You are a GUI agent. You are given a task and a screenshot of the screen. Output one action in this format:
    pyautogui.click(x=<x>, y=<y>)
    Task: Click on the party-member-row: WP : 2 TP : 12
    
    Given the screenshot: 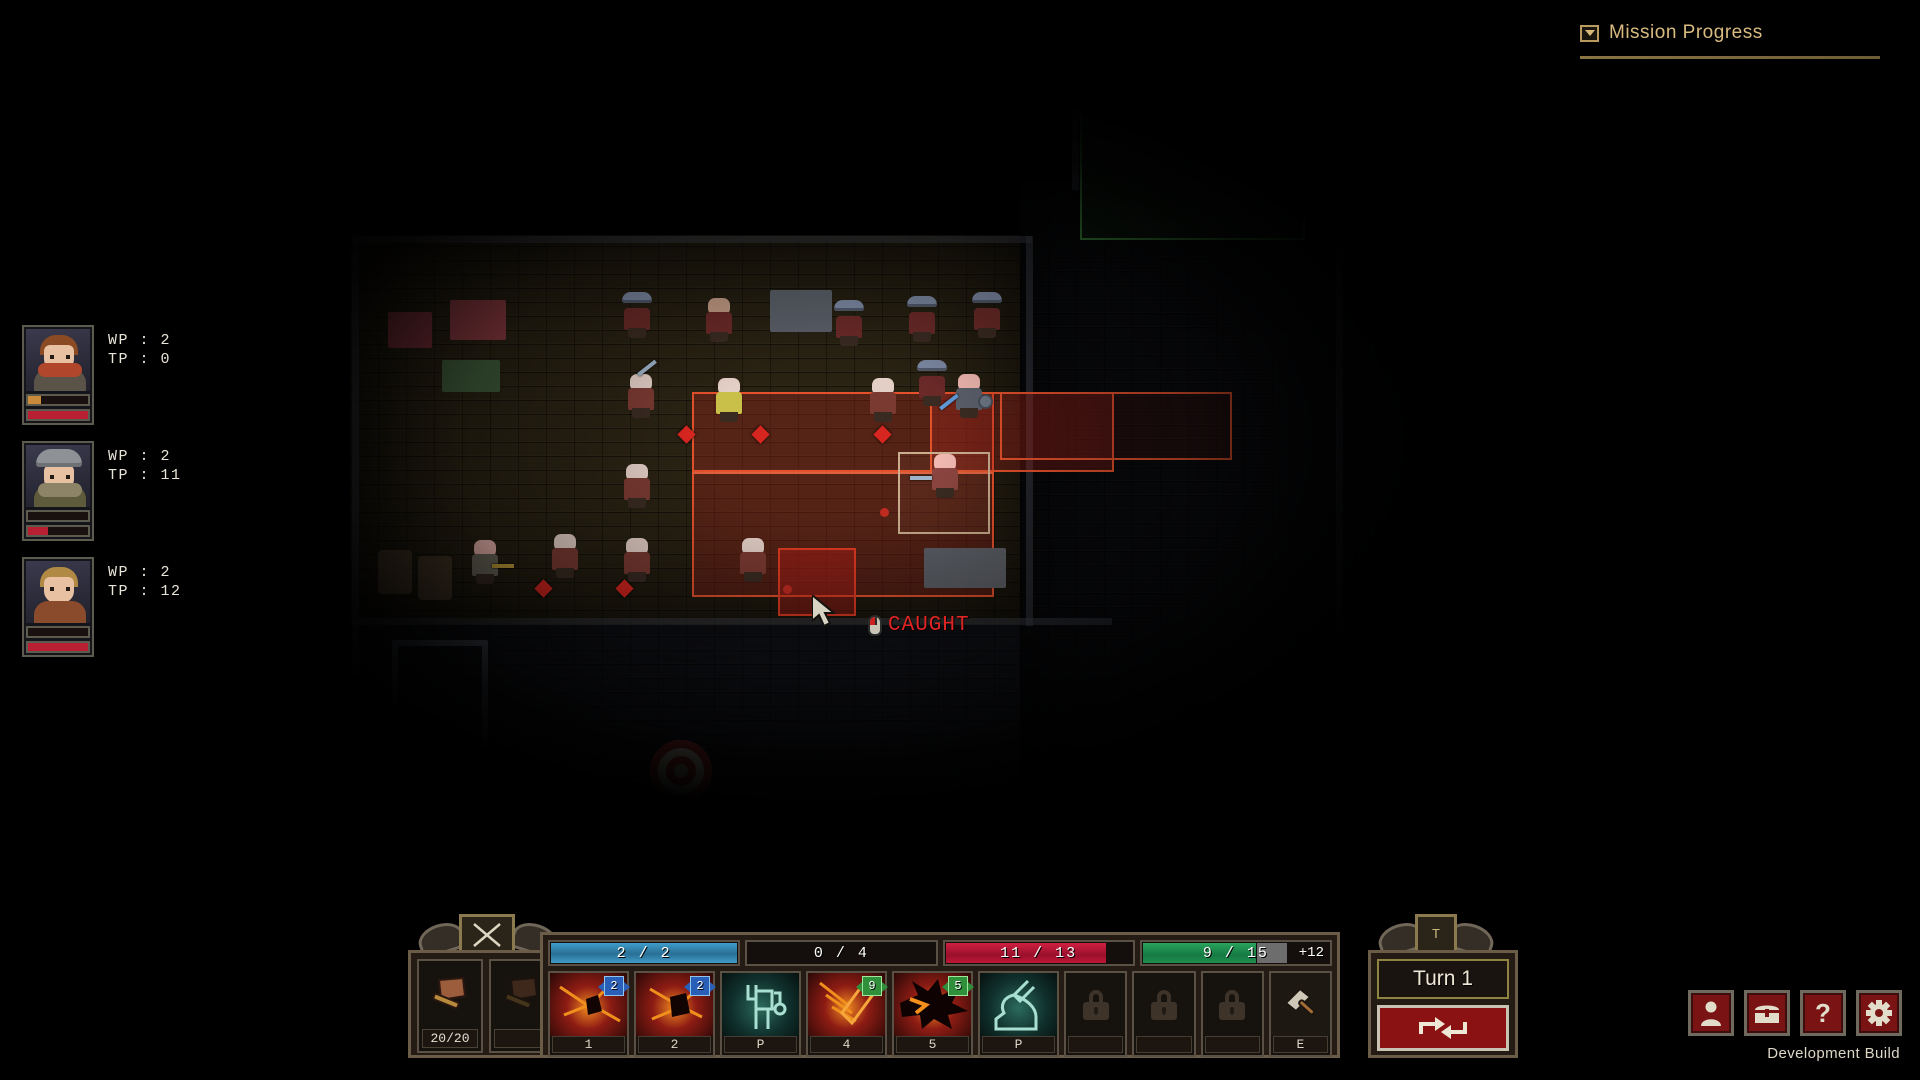 What is the action you would take?
    pyautogui.click(x=137, y=612)
    